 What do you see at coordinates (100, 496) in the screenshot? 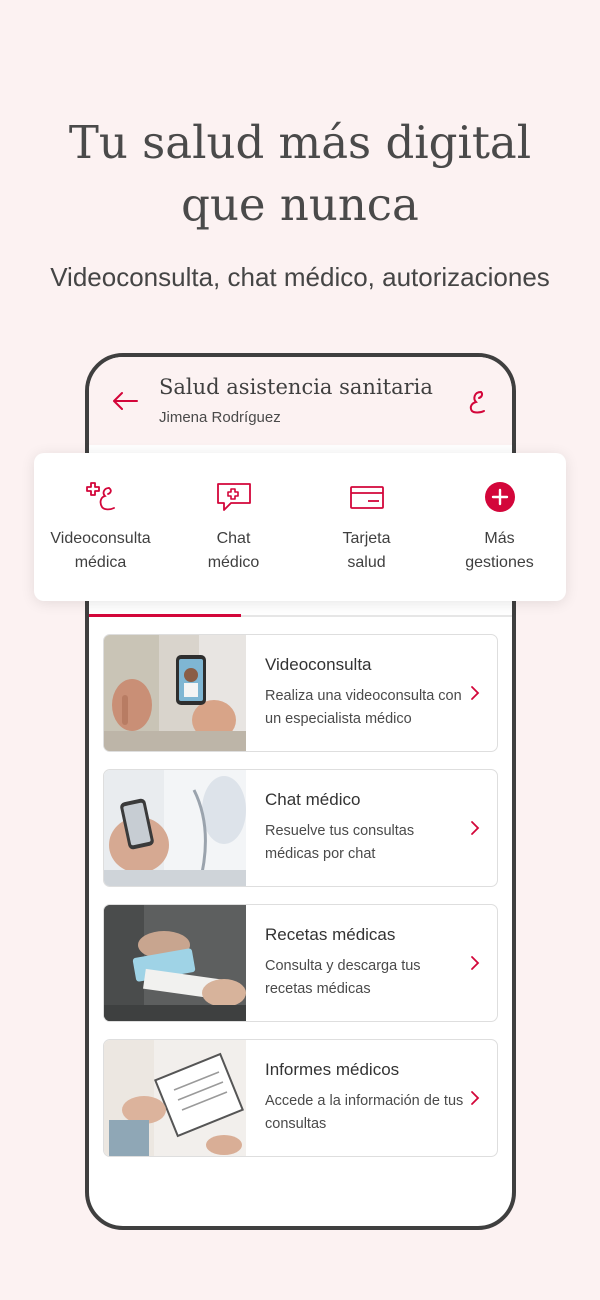
I see `video-consult-icon` at bounding box center [100, 496].